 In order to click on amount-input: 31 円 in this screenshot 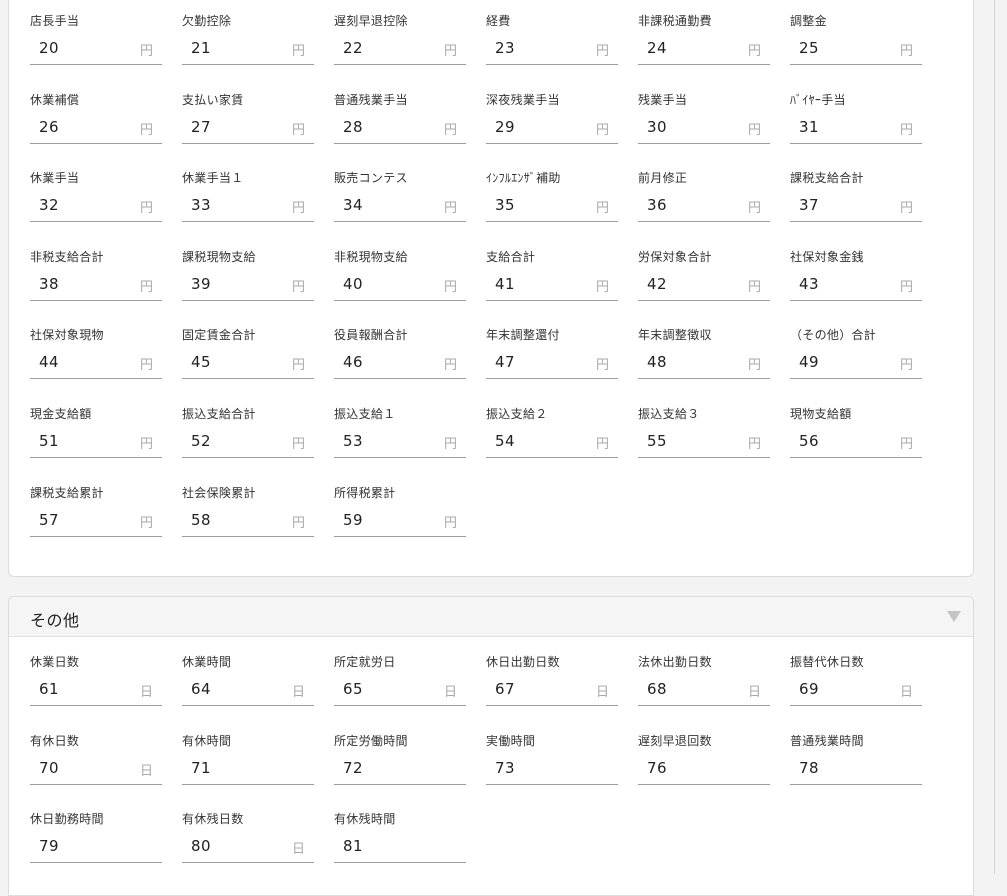, I will do `click(856, 127)`.